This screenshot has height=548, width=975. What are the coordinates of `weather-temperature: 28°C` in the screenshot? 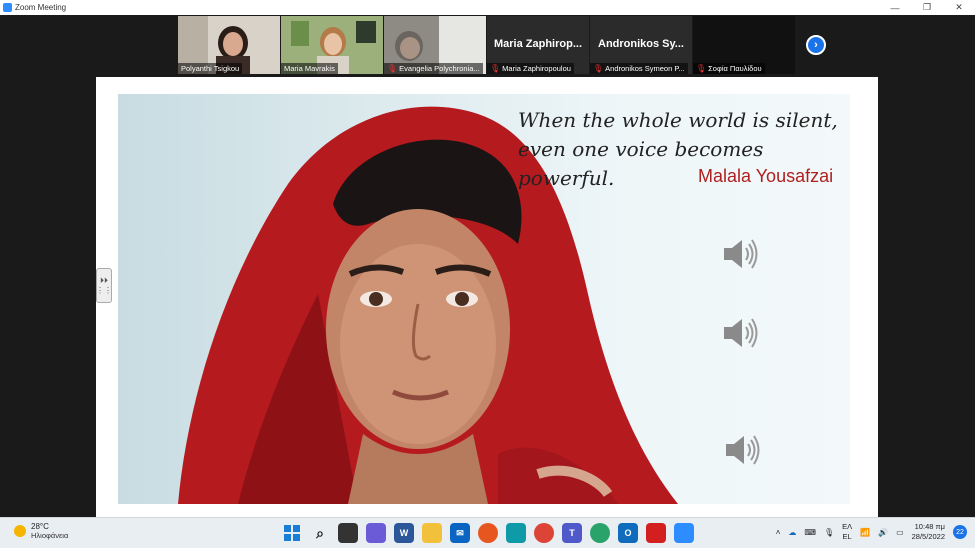 It's located at (40, 526).